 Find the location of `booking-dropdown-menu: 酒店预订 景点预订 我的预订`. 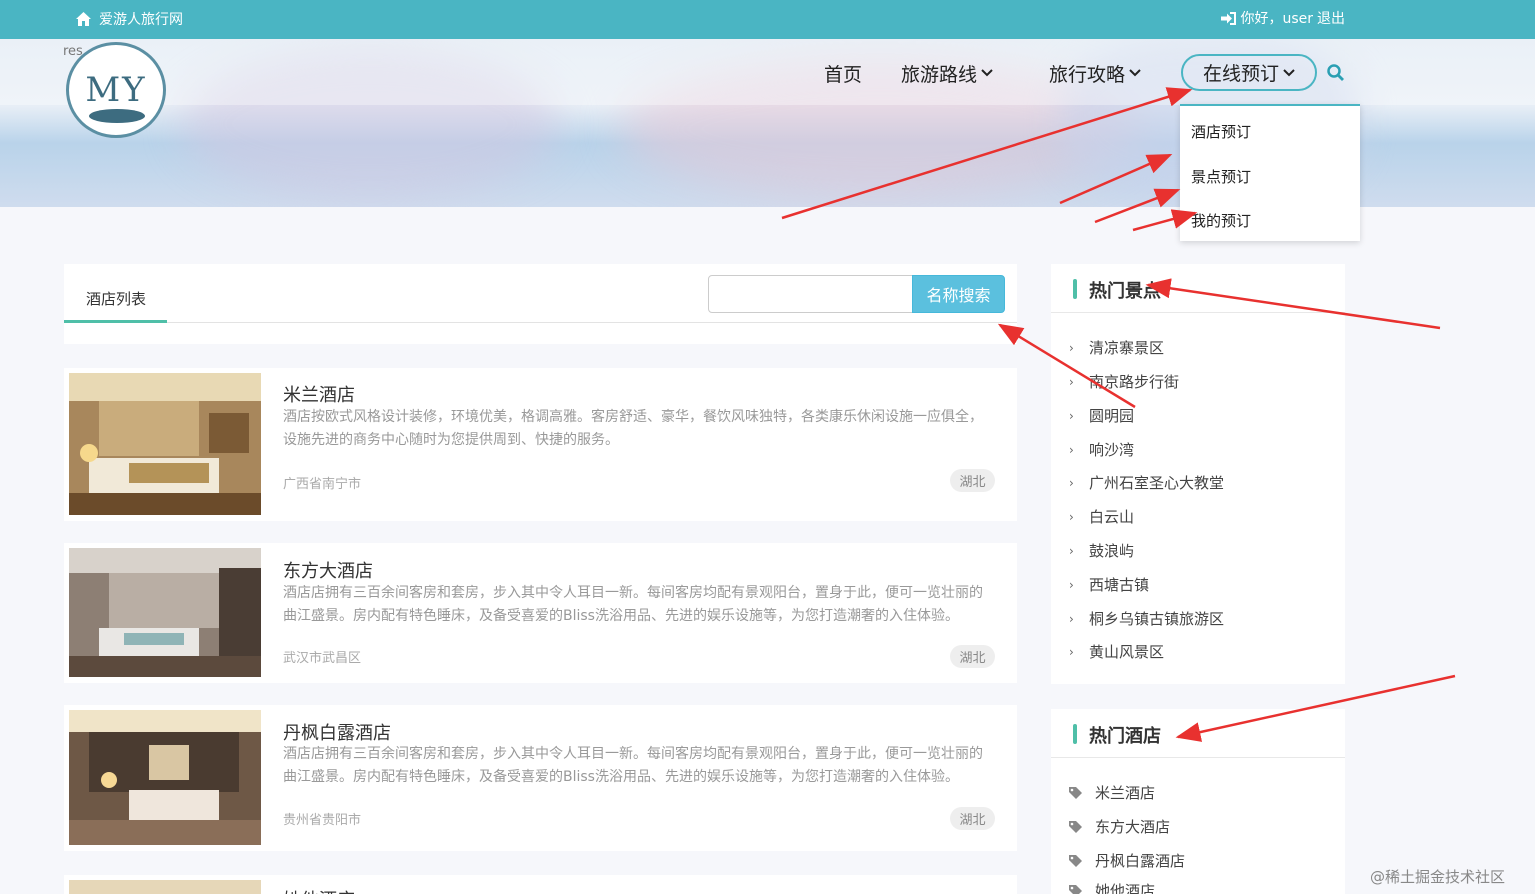

booking-dropdown-menu: 酒店预订 景点预订 我的预订 is located at coordinates (1270, 172).